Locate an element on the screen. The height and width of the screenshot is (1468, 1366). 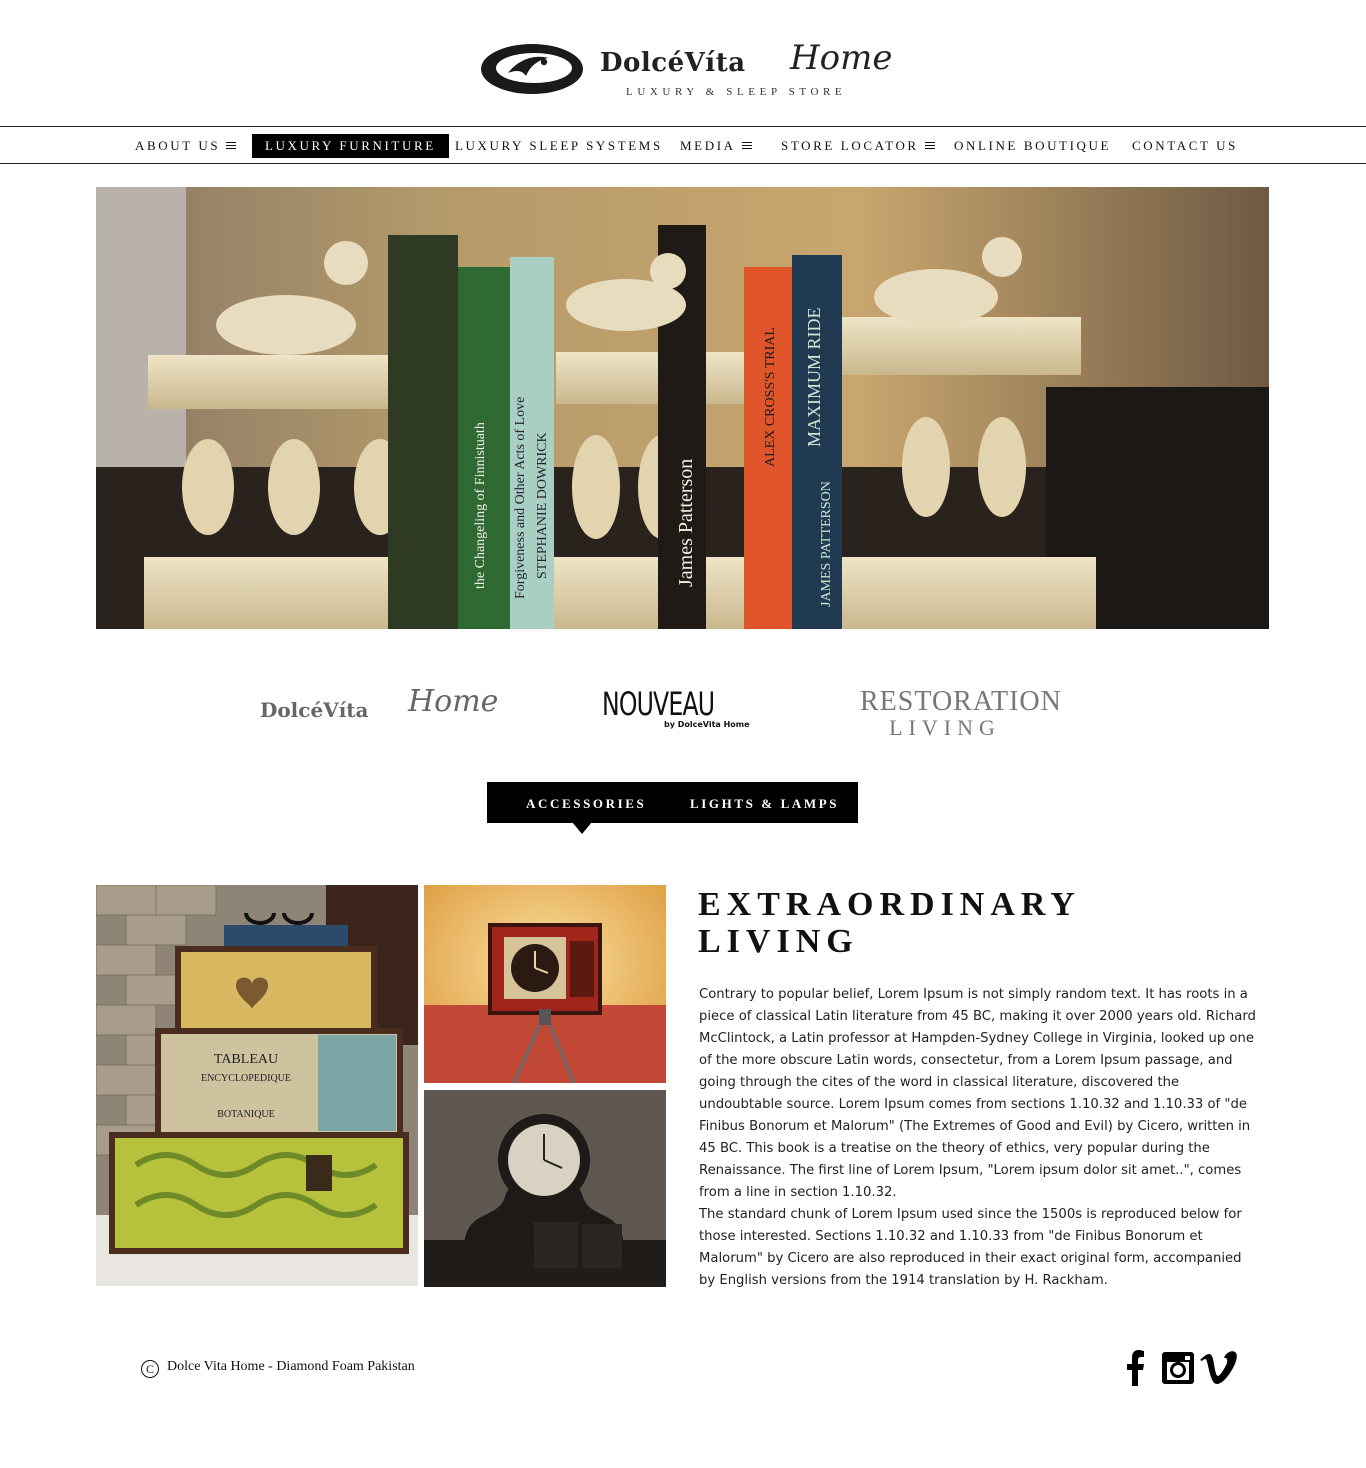
nav-store-locator: STORE LOCATOR is located at coordinates (858, 146).